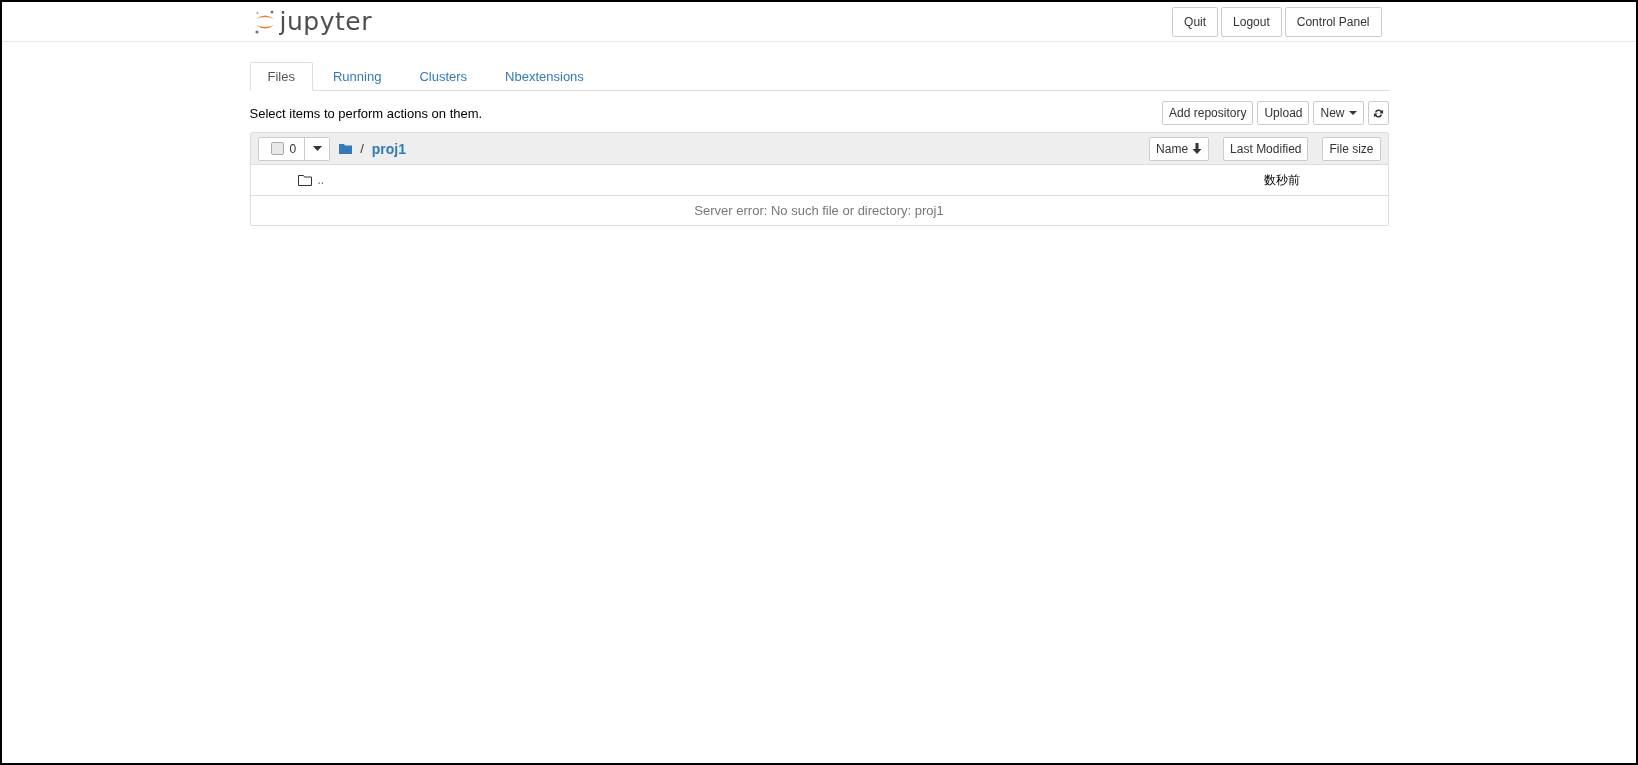 This screenshot has width=1638, height=765. What do you see at coordinates (366, 113) in the screenshot?
I see `instruction-text: Select items to perform actions on them.` at bounding box center [366, 113].